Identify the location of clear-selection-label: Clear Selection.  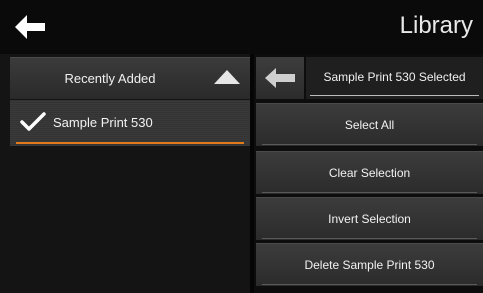
(369, 173).